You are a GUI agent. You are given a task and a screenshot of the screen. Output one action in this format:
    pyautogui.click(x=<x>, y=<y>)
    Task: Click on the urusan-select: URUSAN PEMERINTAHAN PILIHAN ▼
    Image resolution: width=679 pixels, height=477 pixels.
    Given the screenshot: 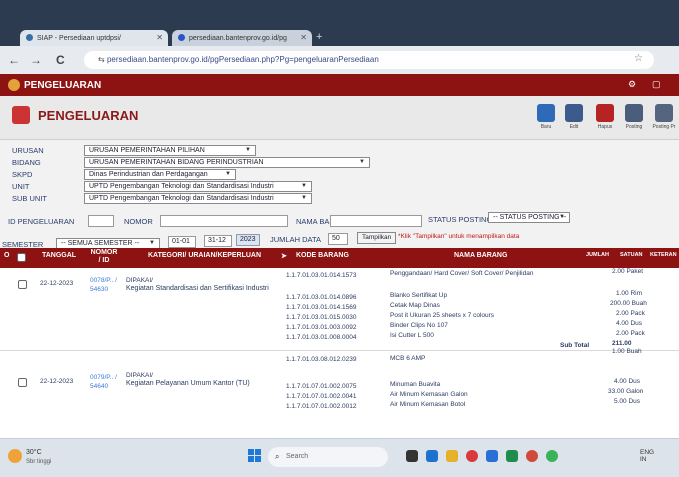 What is the action you would take?
    pyautogui.click(x=170, y=150)
    